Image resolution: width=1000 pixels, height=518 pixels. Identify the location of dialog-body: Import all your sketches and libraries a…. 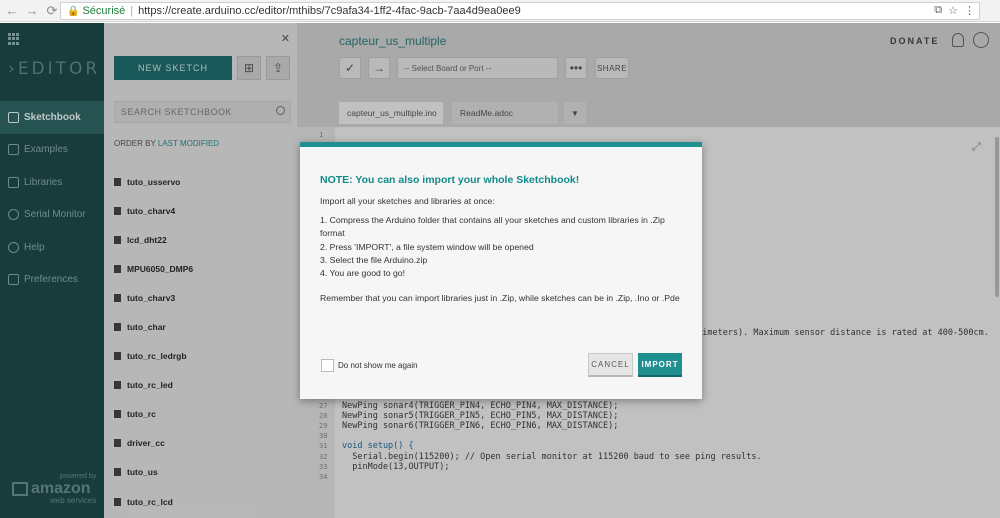
(501, 253).